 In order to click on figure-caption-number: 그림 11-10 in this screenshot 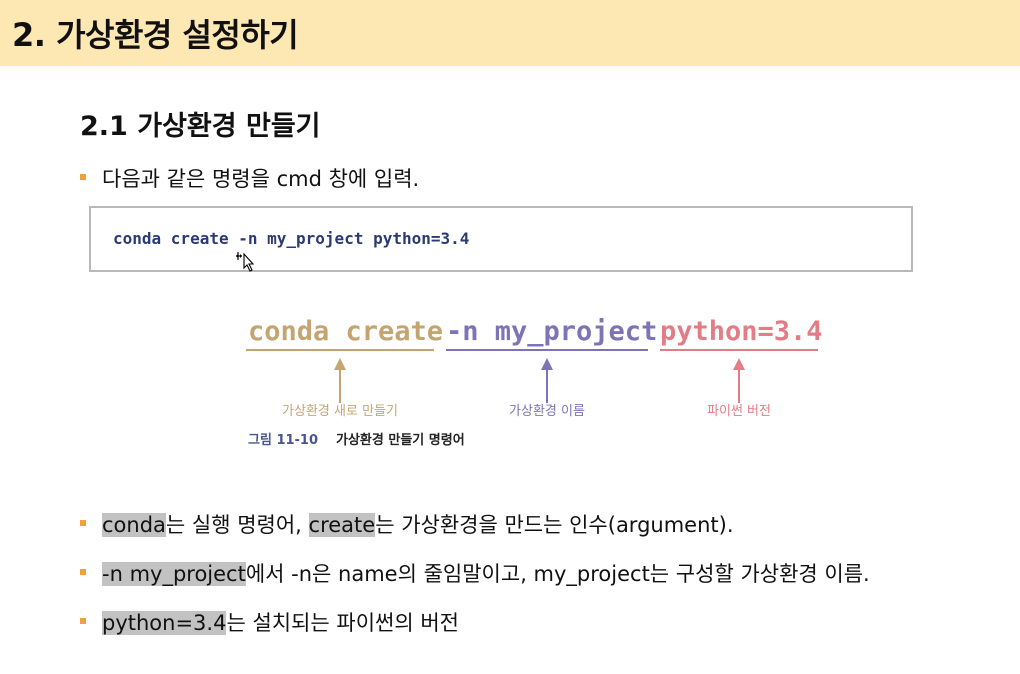, I will do `click(283, 440)`.